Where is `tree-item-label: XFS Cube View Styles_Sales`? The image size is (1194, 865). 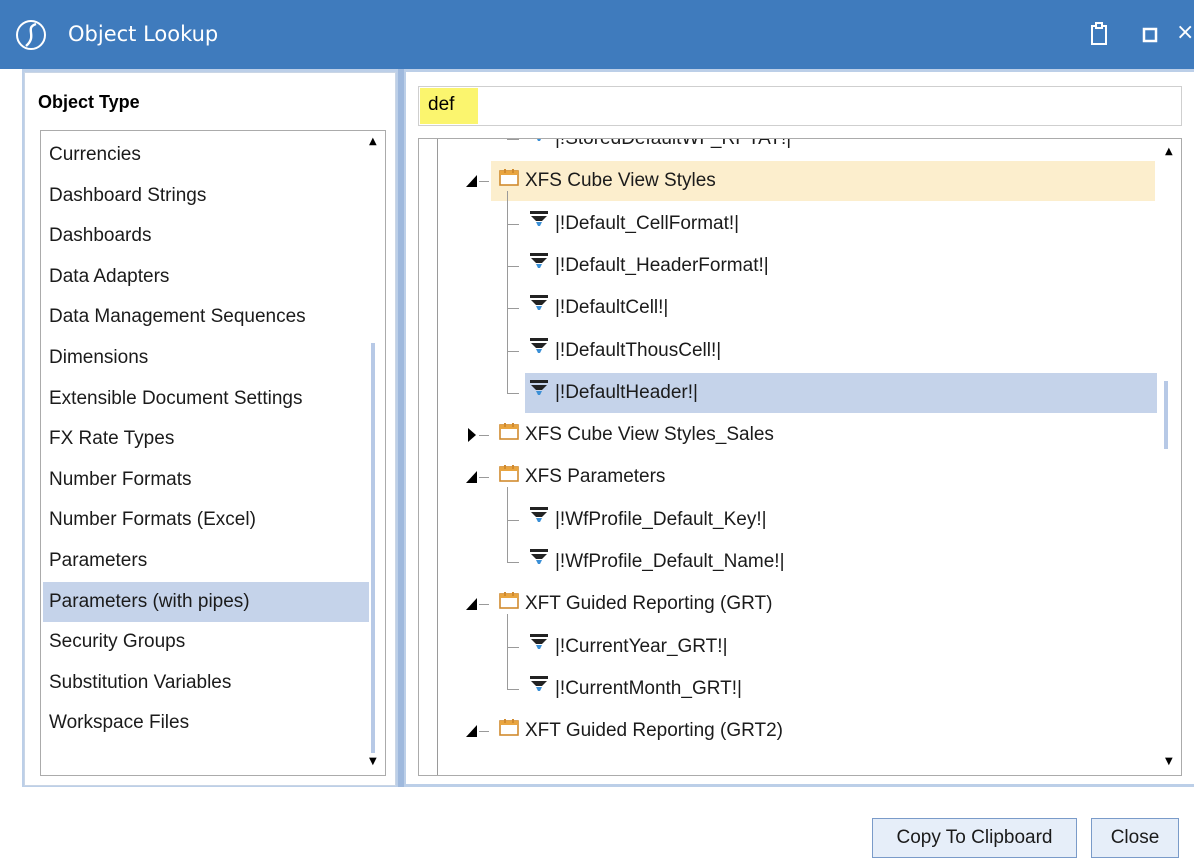 tree-item-label: XFS Cube View Styles_Sales is located at coordinates (649, 435).